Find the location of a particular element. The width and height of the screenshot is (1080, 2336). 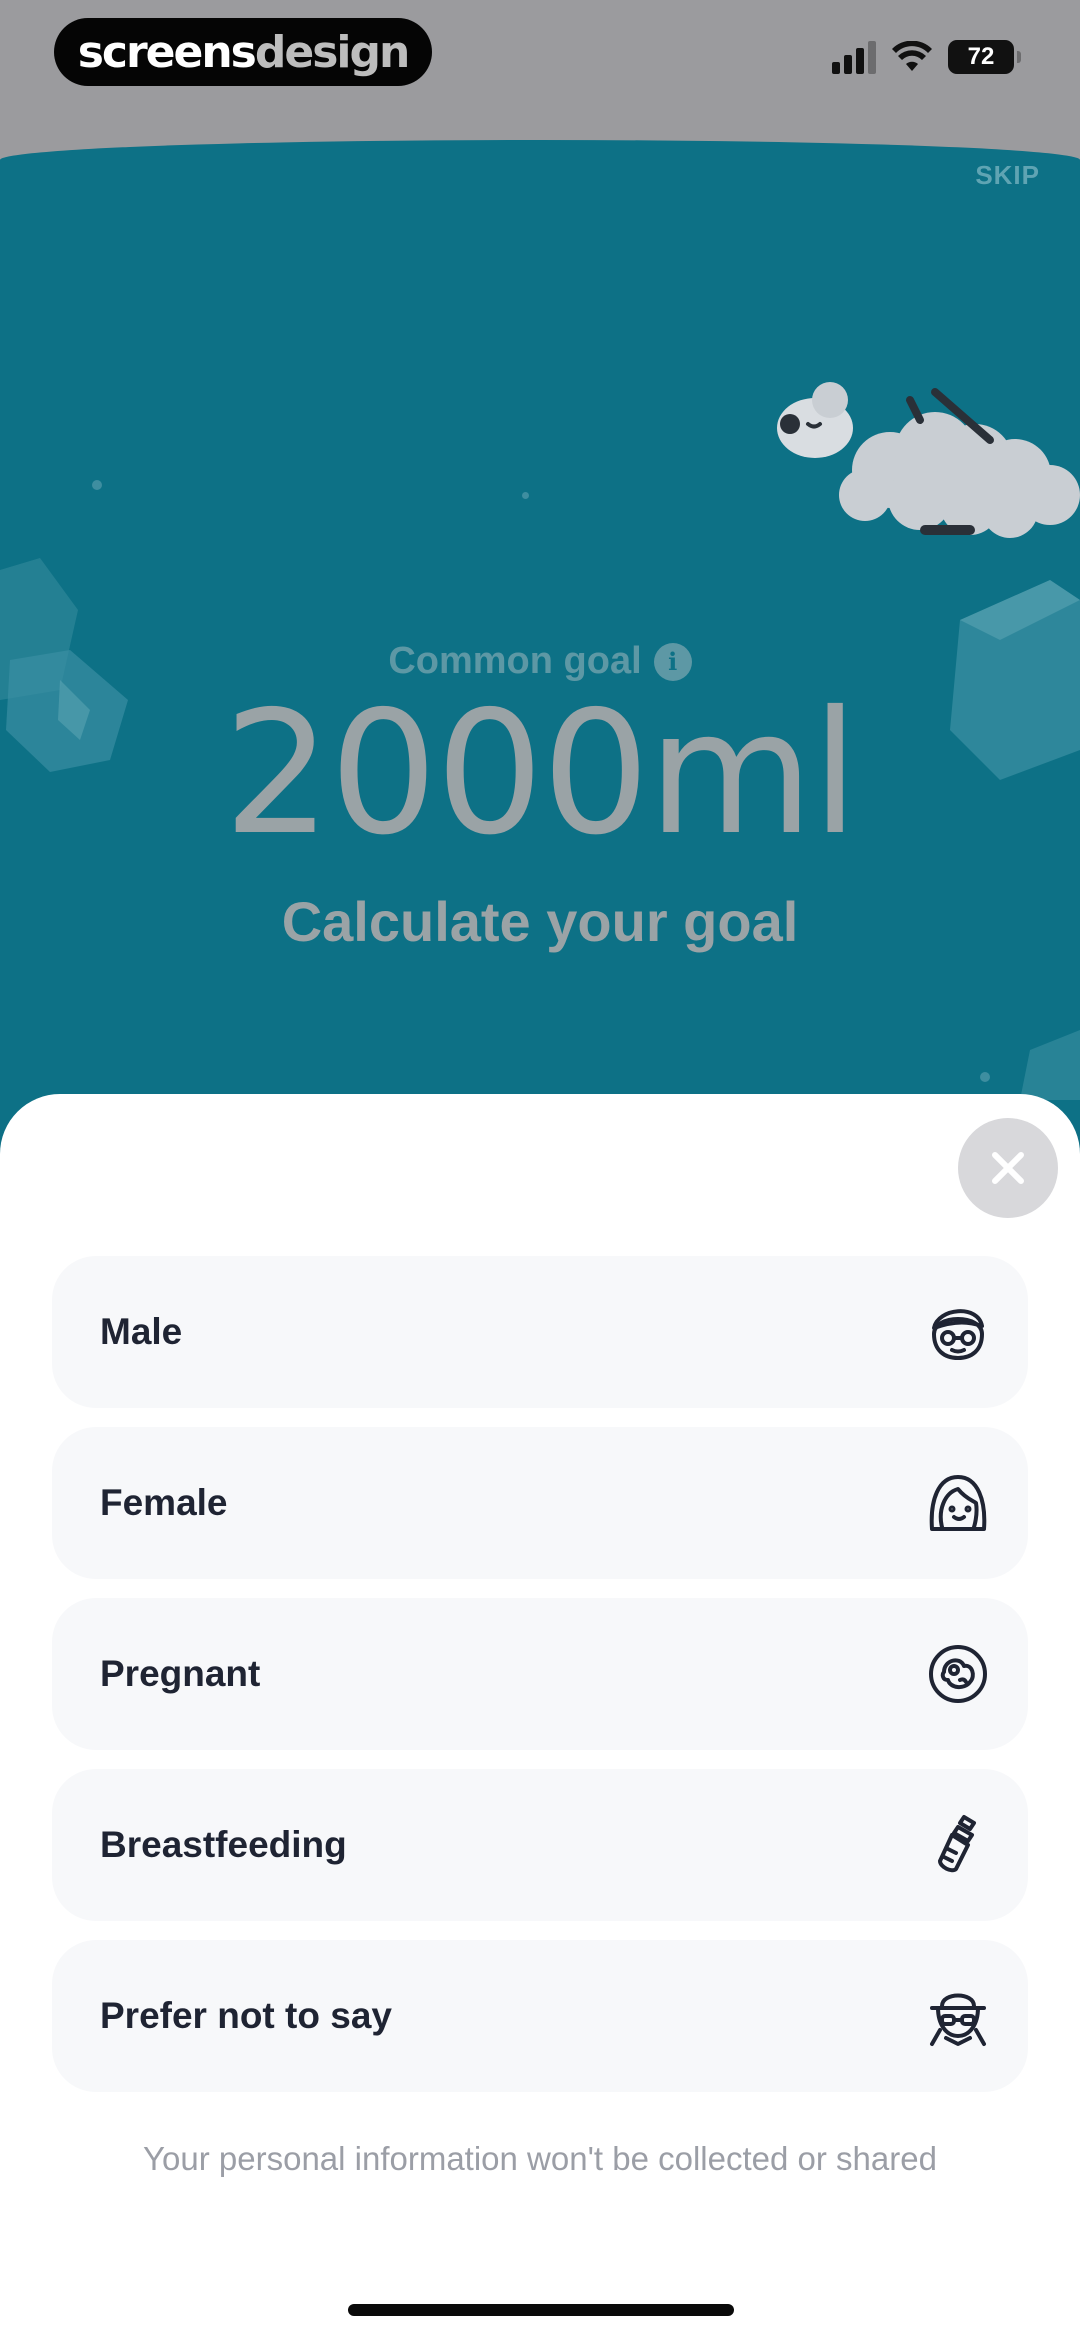

cellular-signal-icon is located at coordinates (854, 57).